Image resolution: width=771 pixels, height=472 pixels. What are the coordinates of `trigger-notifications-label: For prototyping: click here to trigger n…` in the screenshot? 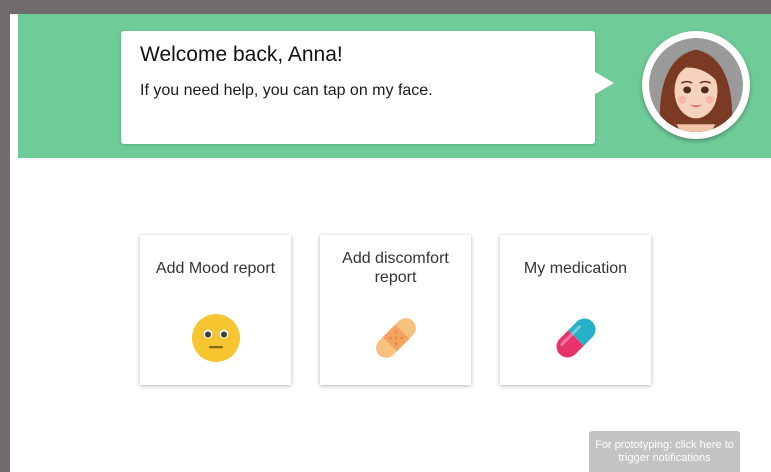 It's located at (664, 451).